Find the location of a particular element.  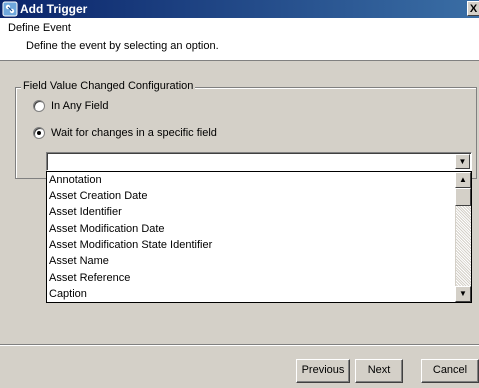

previous-button: Previous is located at coordinates (323, 371).